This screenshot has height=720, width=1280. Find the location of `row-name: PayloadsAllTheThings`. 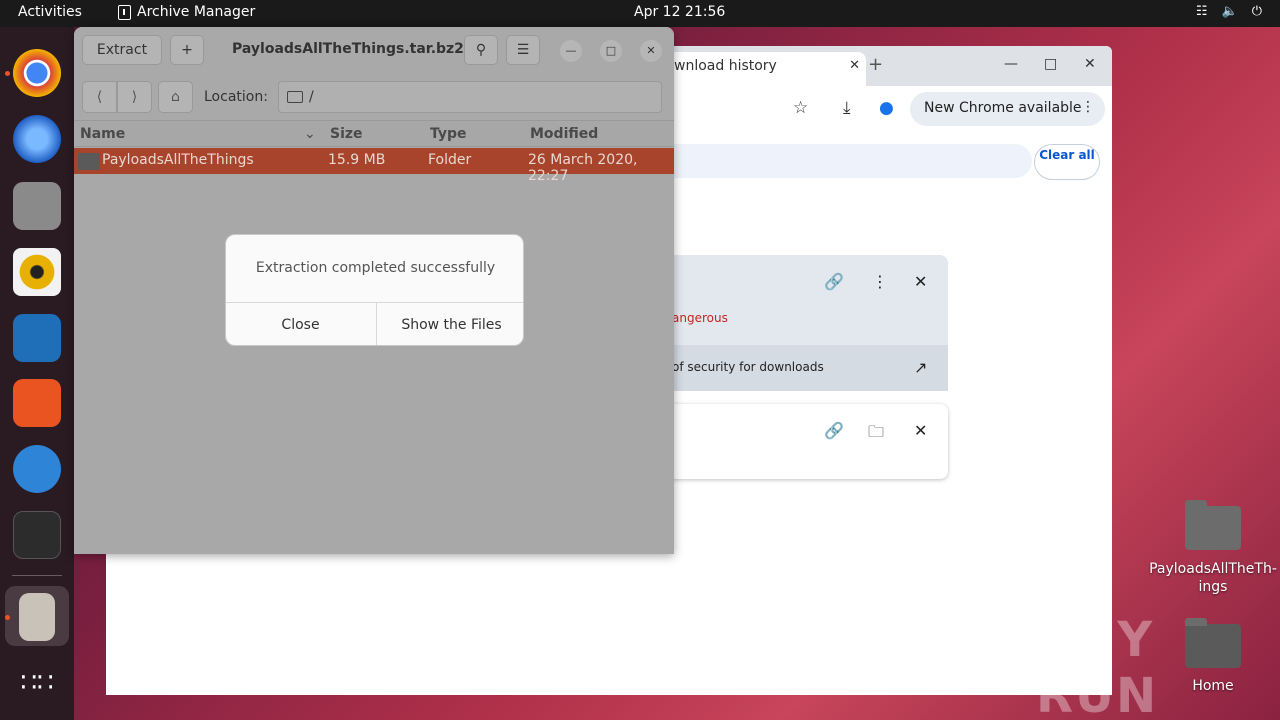

row-name: PayloadsAllTheThings is located at coordinates (178, 160).